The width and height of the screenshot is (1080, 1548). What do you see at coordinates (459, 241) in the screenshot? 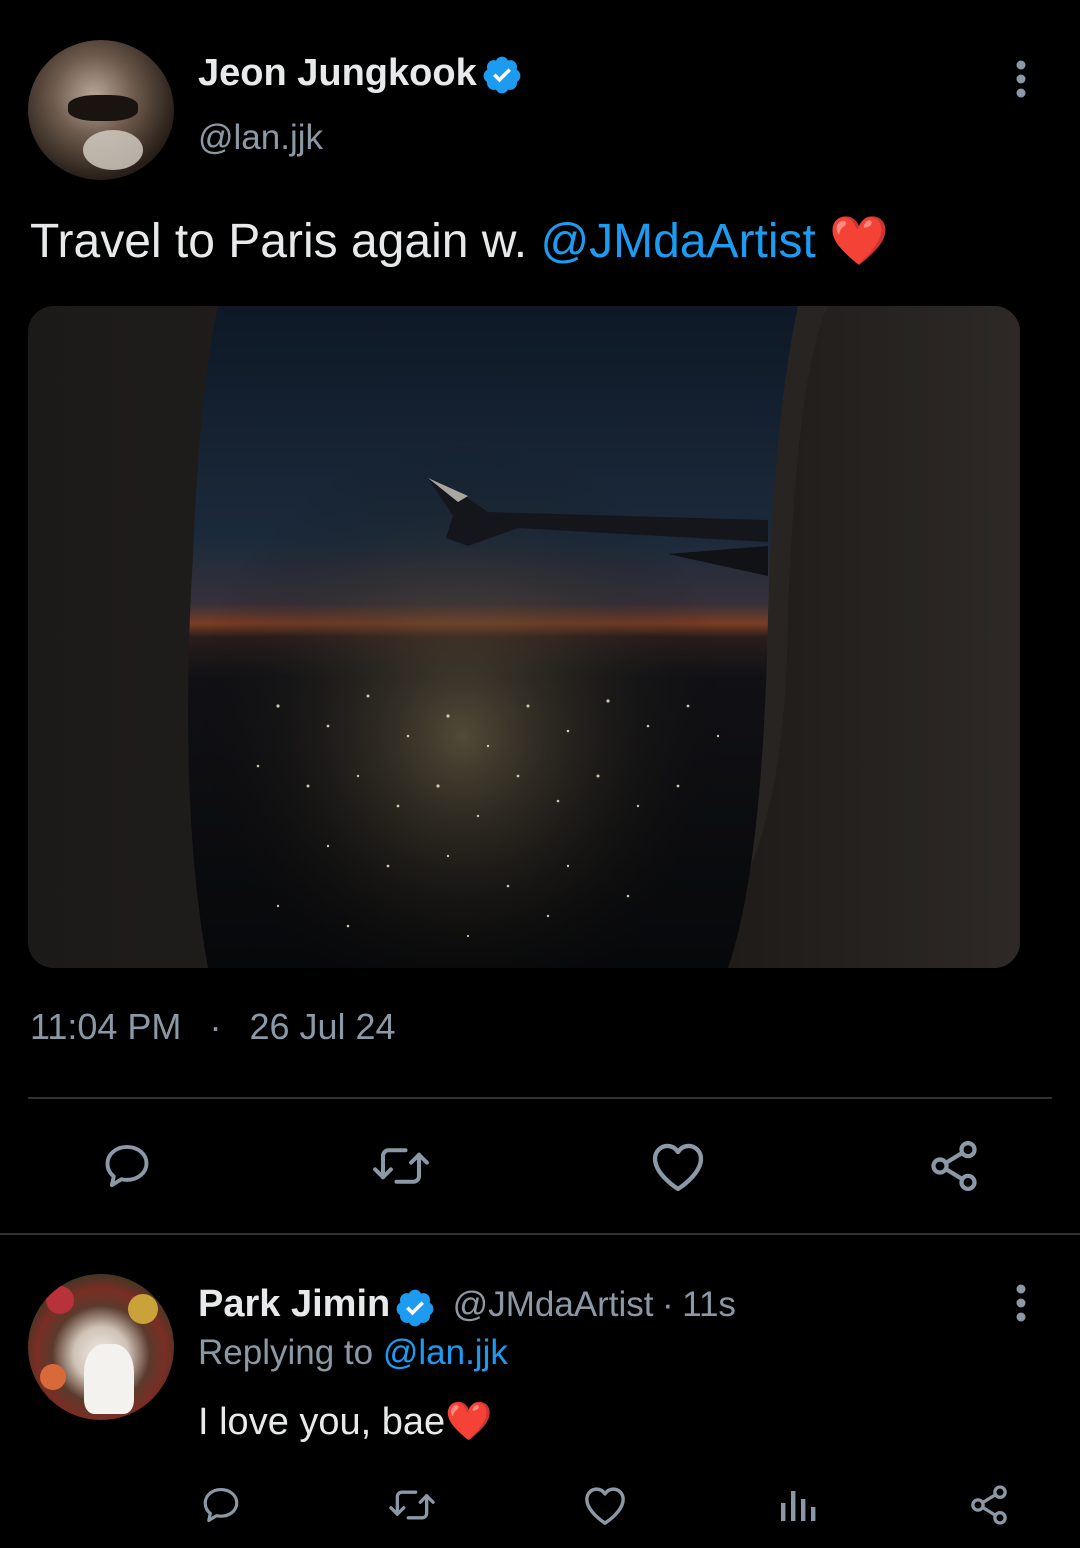
I see `tweet-text: Travel to Paris again w. @JMdaArtist ❤️` at bounding box center [459, 241].